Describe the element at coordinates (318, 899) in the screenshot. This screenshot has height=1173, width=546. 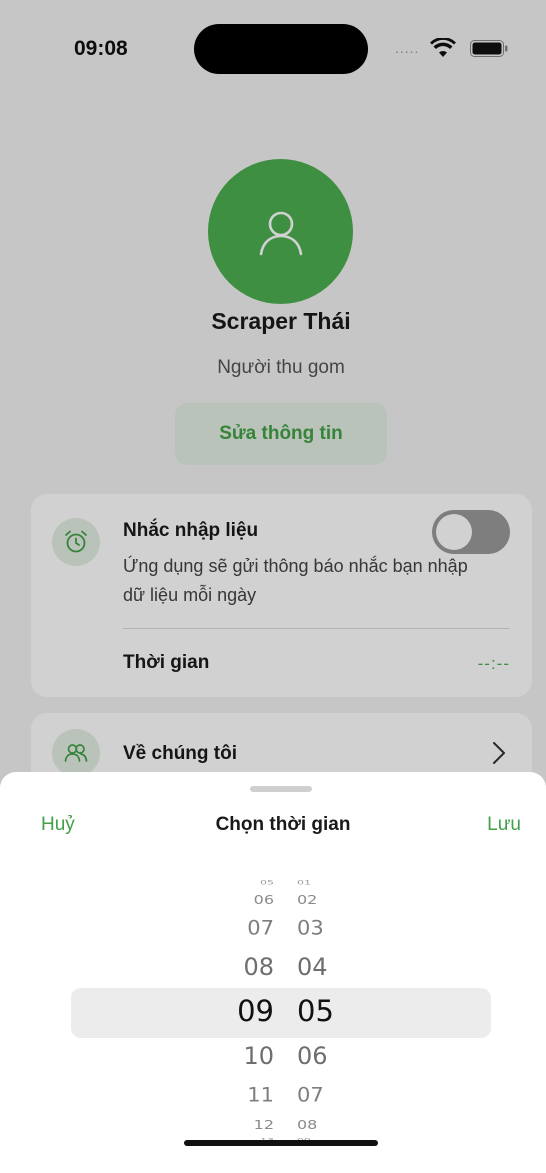
I see `minute-option: 02` at that location.